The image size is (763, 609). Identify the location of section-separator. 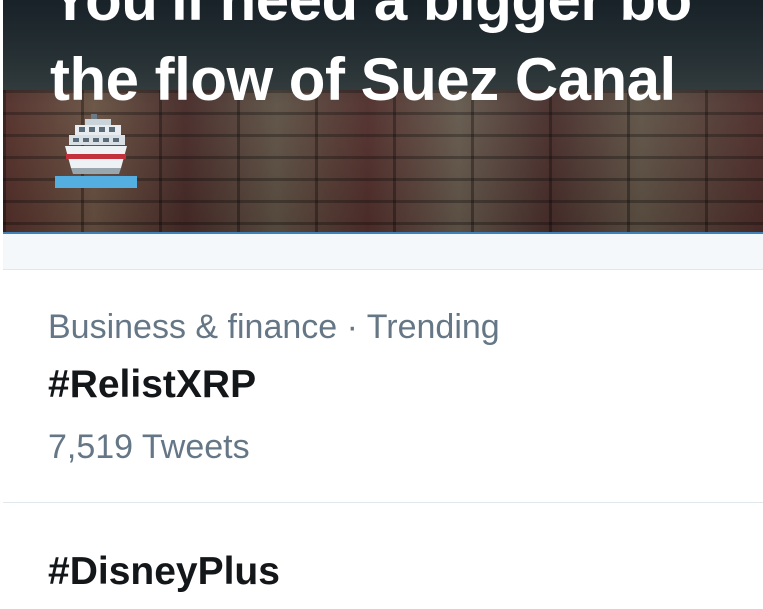
(383, 252).